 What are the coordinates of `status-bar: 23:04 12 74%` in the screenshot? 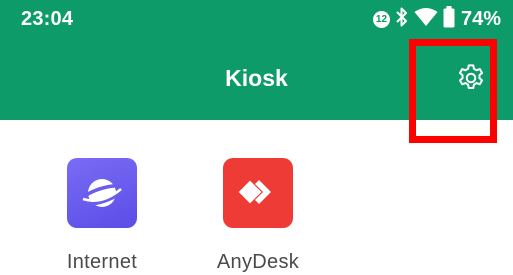 It's located at (256, 19).